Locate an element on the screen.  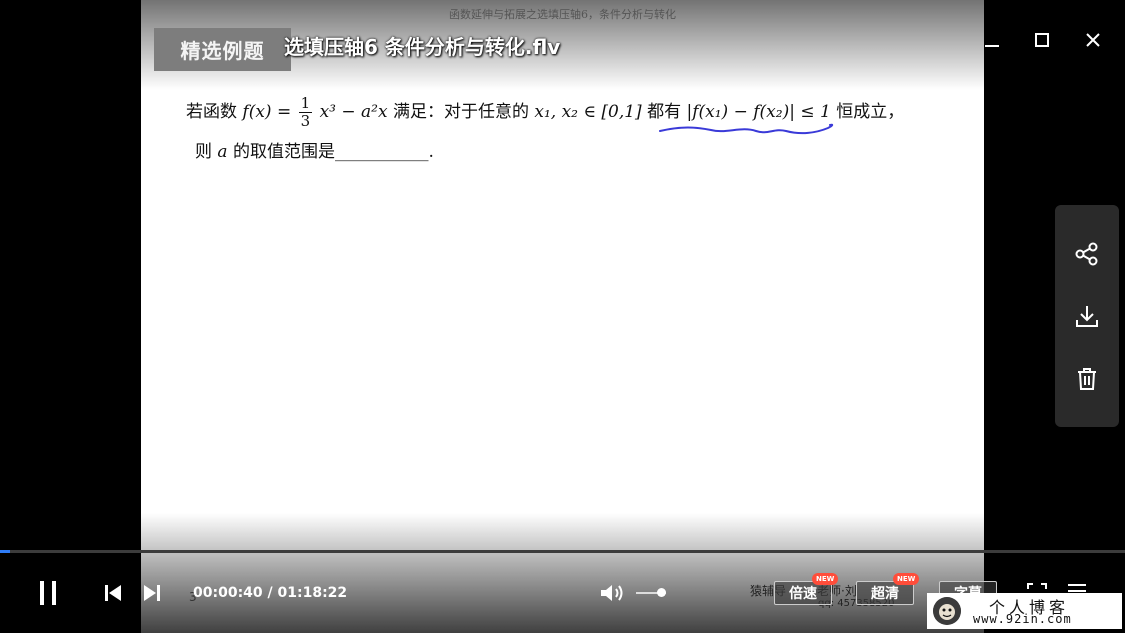
previous-button is located at coordinates (113, 593).